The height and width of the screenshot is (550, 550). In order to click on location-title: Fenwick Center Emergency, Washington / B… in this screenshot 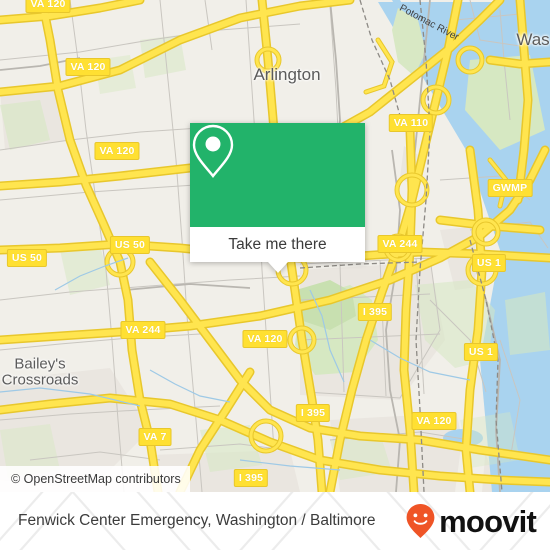, I will do `click(197, 521)`.